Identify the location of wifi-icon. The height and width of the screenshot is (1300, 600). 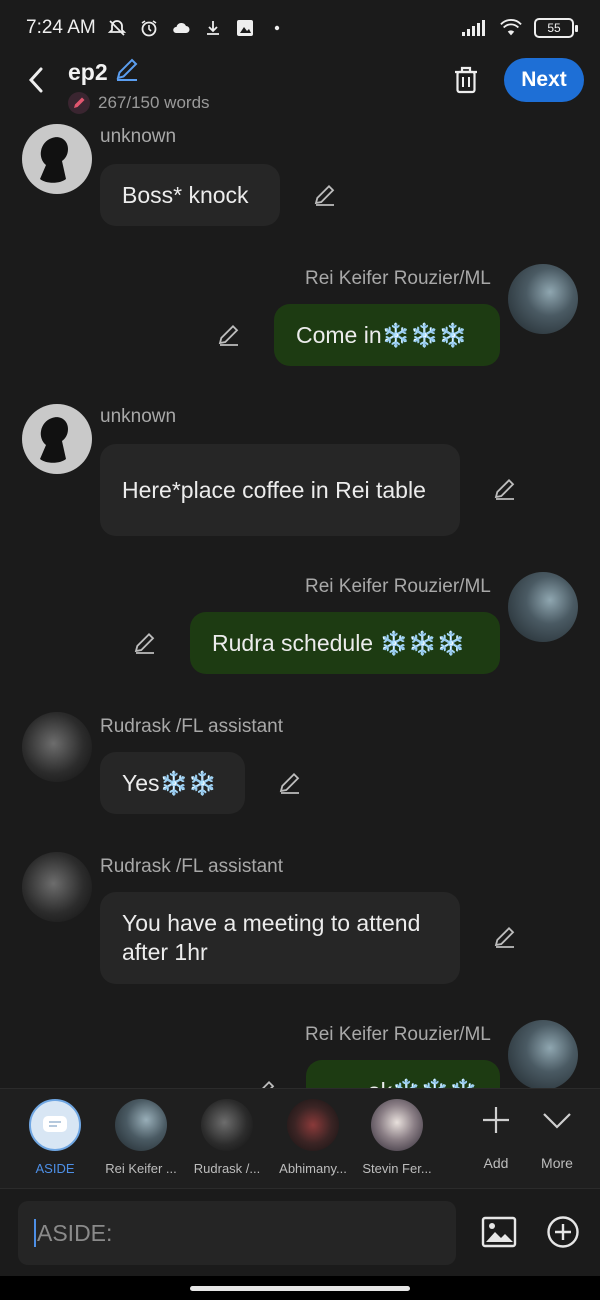
(511, 28).